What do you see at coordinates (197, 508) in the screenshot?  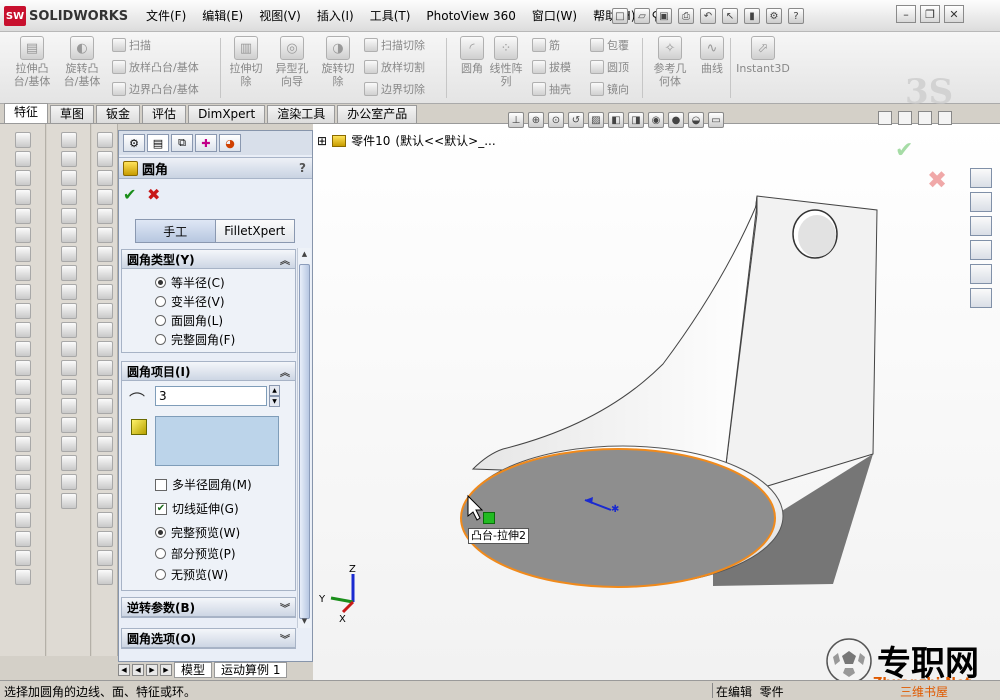 I see `tangent-propagation-checkbox: ✔ 切线延伸(G)` at bounding box center [197, 508].